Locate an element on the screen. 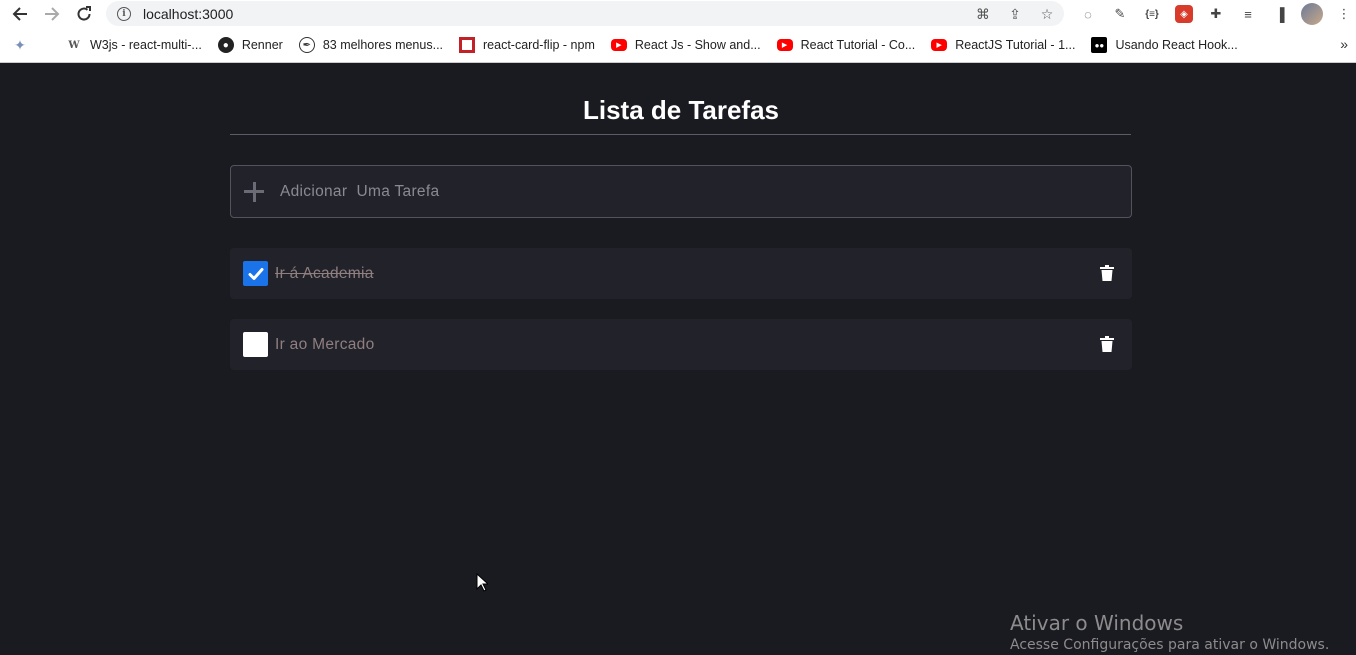 This screenshot has width=1356, height=655. forward-button is located at coordinates (52, 14).